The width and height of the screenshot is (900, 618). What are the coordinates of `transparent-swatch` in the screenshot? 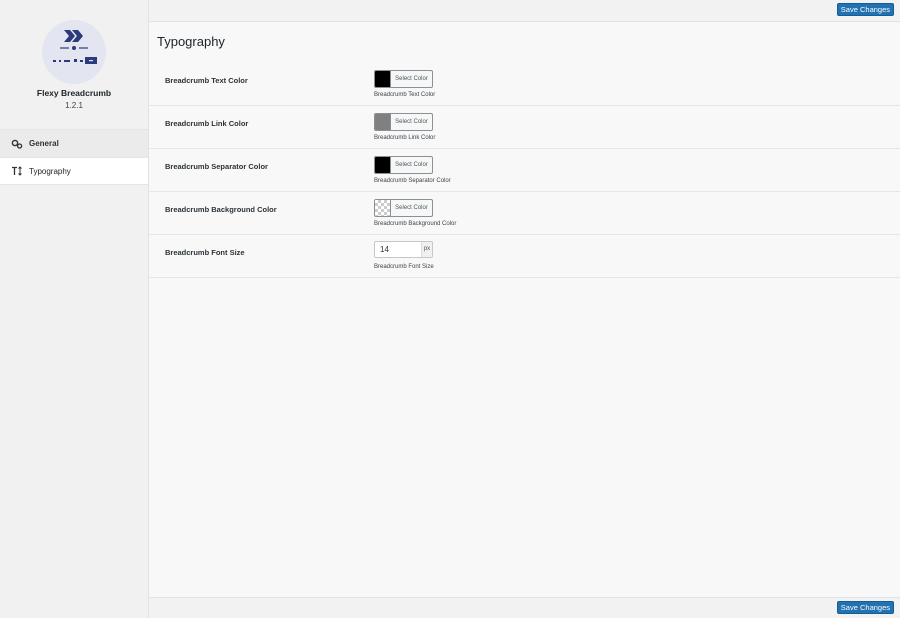 It's located at (383, 208).